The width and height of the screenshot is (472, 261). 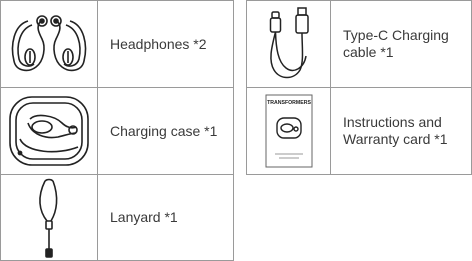 I want to click on manual-icon: TRANSFORMERS, so click(x=288, y=131).